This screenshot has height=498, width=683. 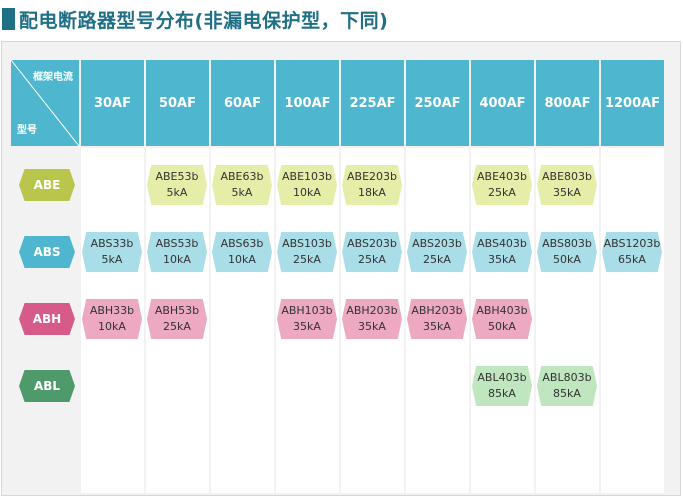 I want to click on series-tag-abs: ABS, so click(x=47, y=252).